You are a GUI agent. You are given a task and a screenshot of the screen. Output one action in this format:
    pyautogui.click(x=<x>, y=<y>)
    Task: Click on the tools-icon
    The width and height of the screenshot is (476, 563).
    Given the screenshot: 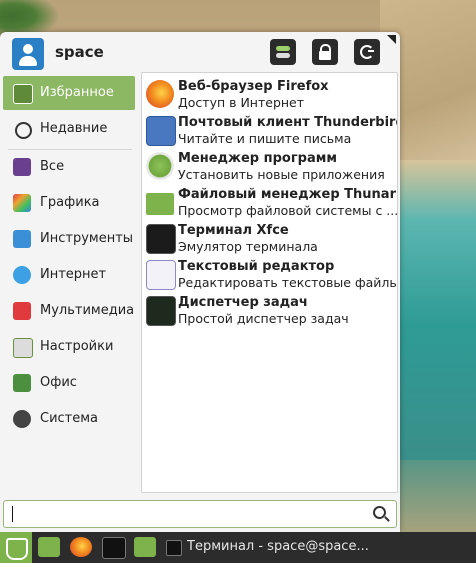 What is the action you would take?
    pyautogui.click(x=22, y=239)
    